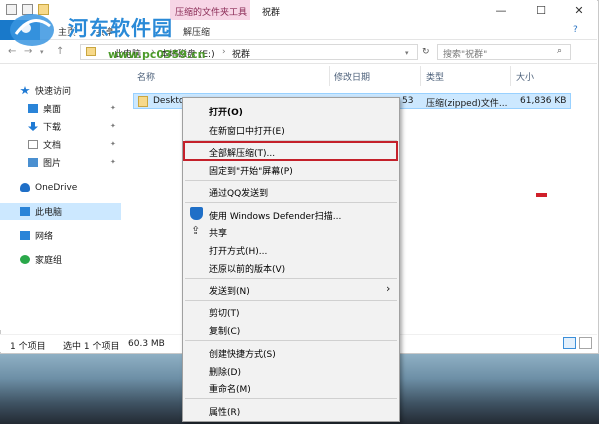 The height and width of the screenshot is (424, 599). What do you see at coordinates (52, 110) in the screenshot?
I see `nav-item-label: 桌面` at bounding box center [52, 110].